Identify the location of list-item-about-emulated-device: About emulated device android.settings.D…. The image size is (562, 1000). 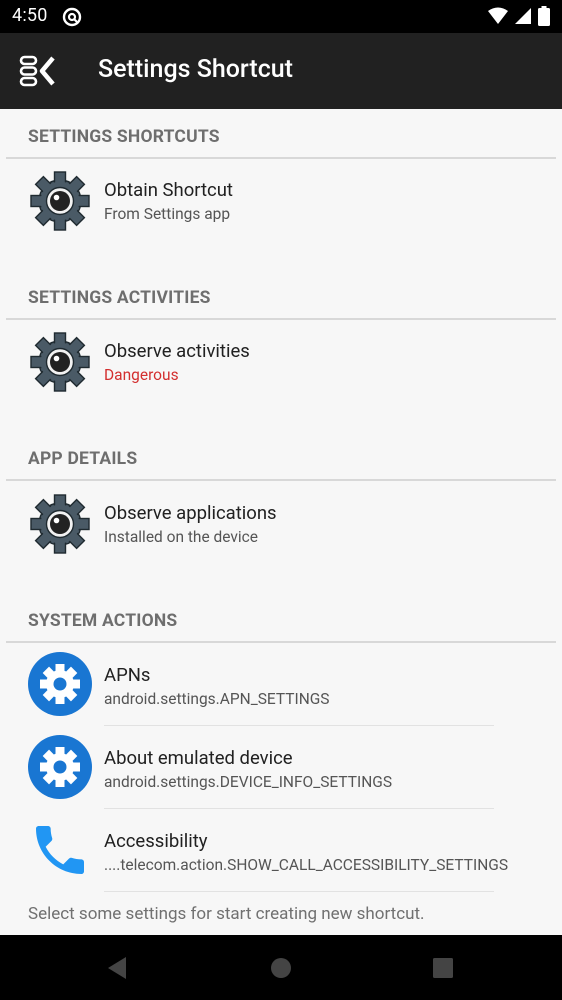
(281, 775).